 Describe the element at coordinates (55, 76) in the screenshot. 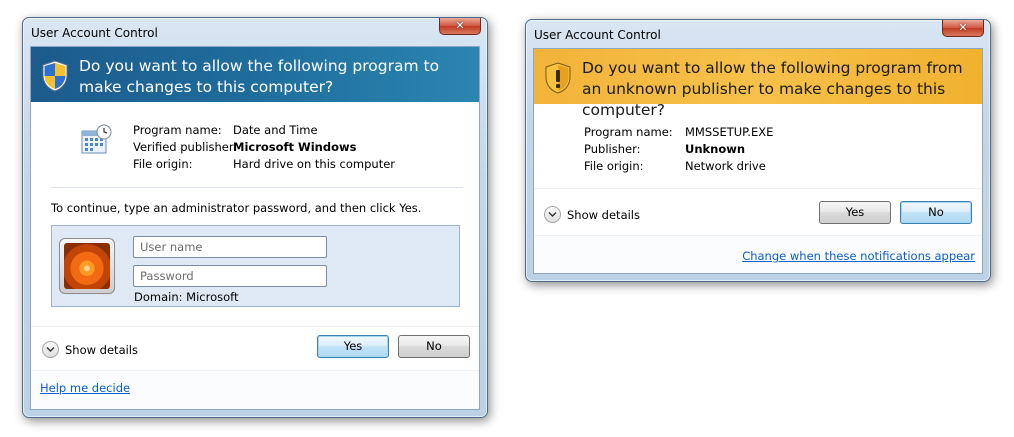

I see `uac-shield-icon` at that location.